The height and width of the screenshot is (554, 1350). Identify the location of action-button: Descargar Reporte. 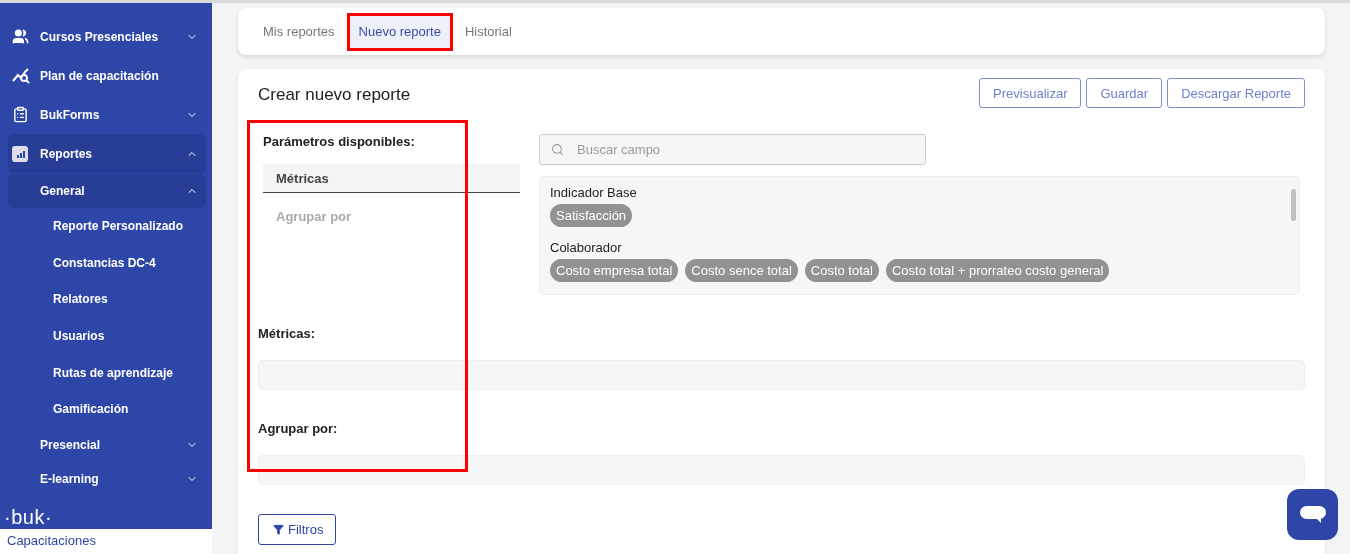
(1236, 93).